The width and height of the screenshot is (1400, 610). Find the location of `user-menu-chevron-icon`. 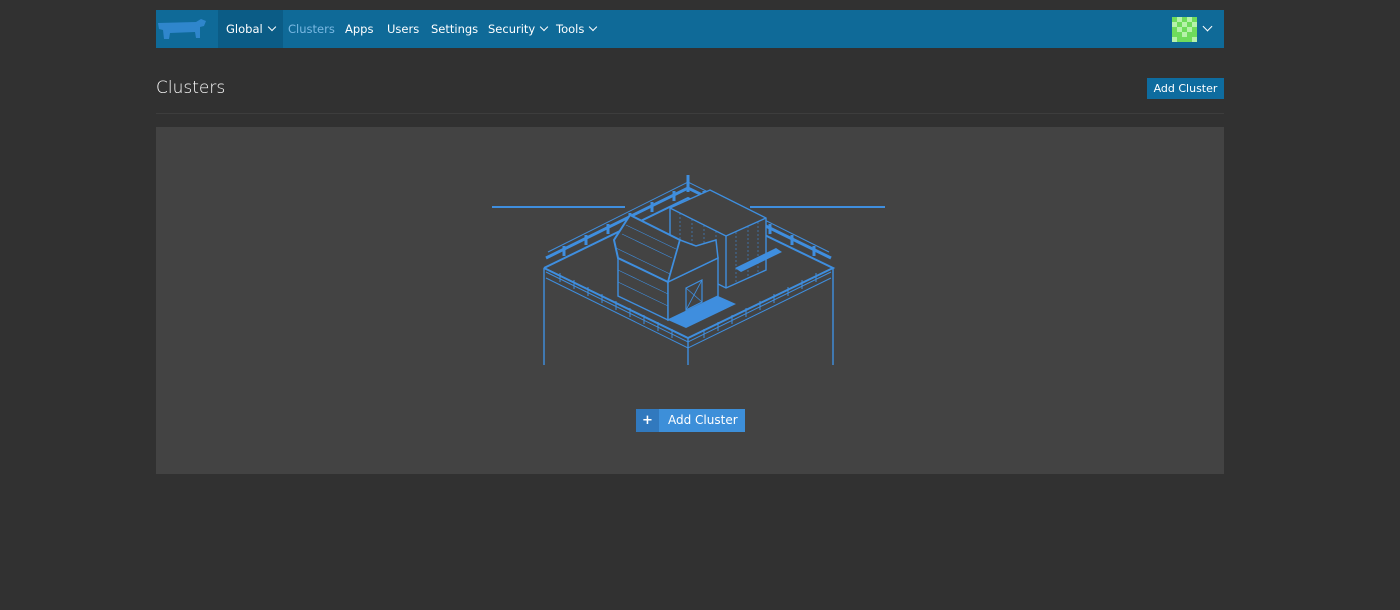

user-menu-chevron-icon is located at coordinates (1207, 26).